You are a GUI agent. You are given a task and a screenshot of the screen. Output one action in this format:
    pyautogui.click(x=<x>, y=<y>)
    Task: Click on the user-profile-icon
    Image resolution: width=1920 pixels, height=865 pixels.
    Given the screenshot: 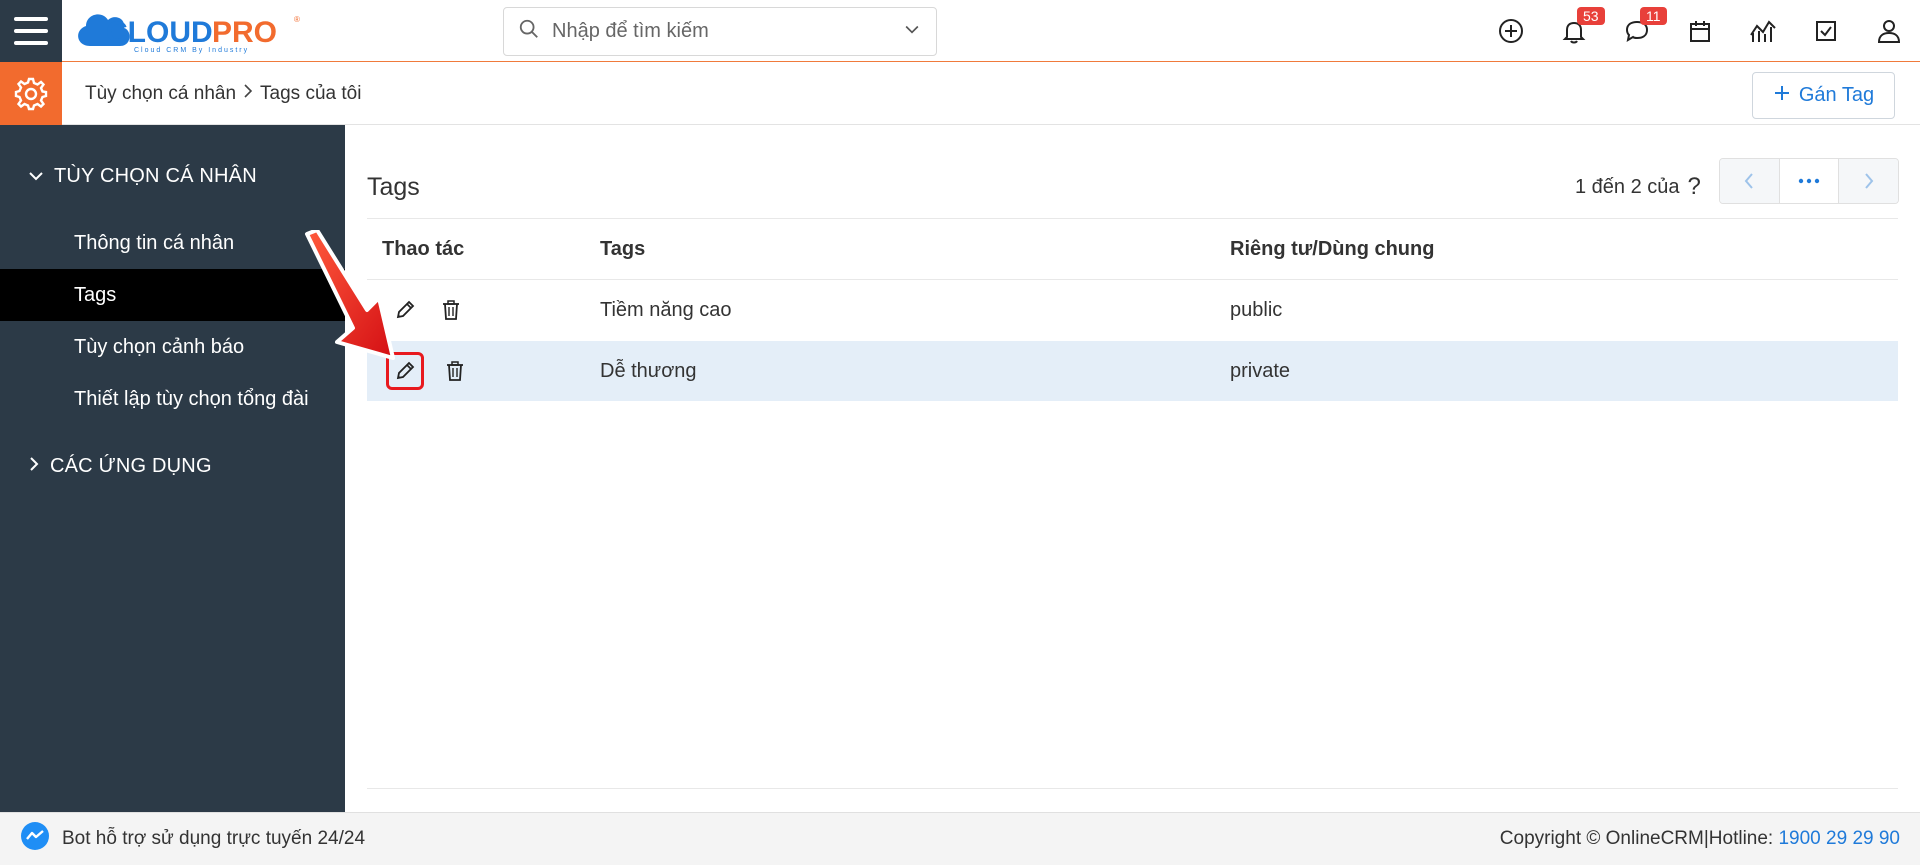 What is the action you would take?
    pyautogui.click(x=1888, y=31)
    